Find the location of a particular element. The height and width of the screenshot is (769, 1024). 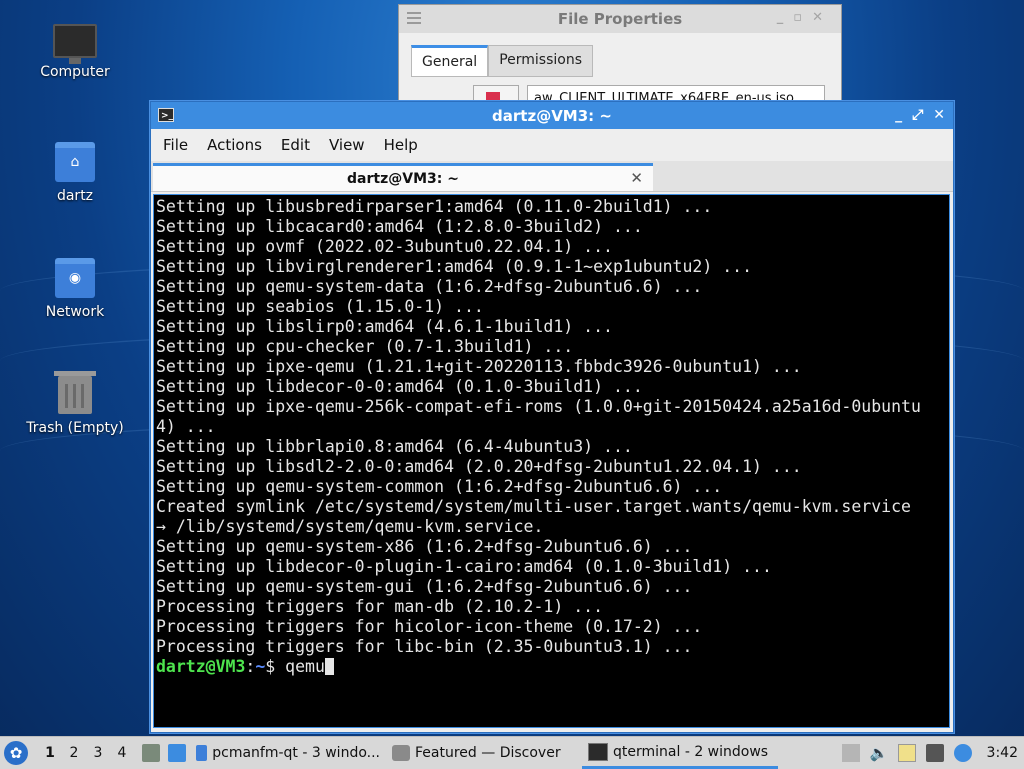

menu-view: View is located at coordinates (347, 145).